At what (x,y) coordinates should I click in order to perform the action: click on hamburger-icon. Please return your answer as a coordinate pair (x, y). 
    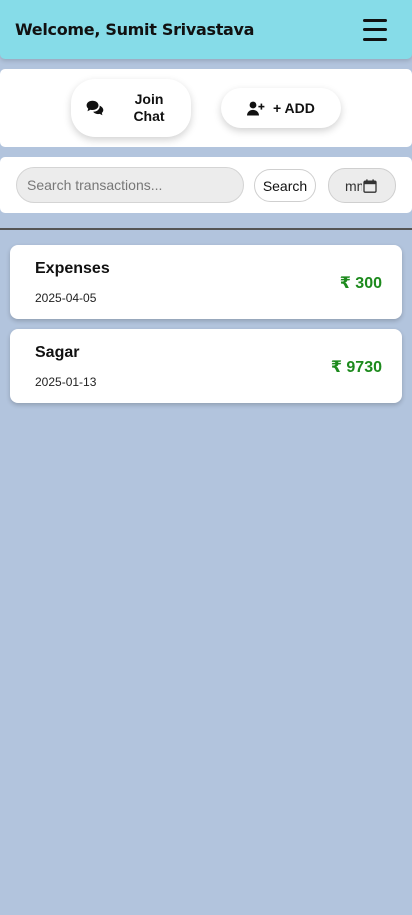
    Looking at the image, I should click on (375, 29).